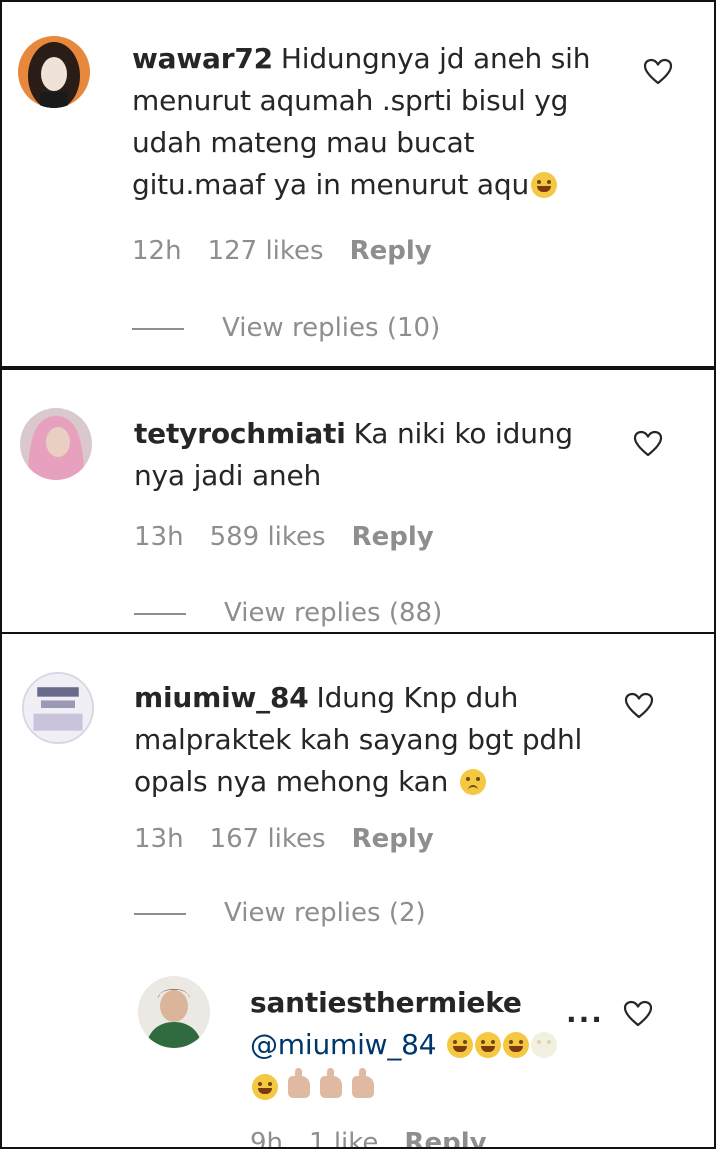 This screenshot has height=1149, width=720. I want to click on likes-count: 167 likes, so click(268, 839).